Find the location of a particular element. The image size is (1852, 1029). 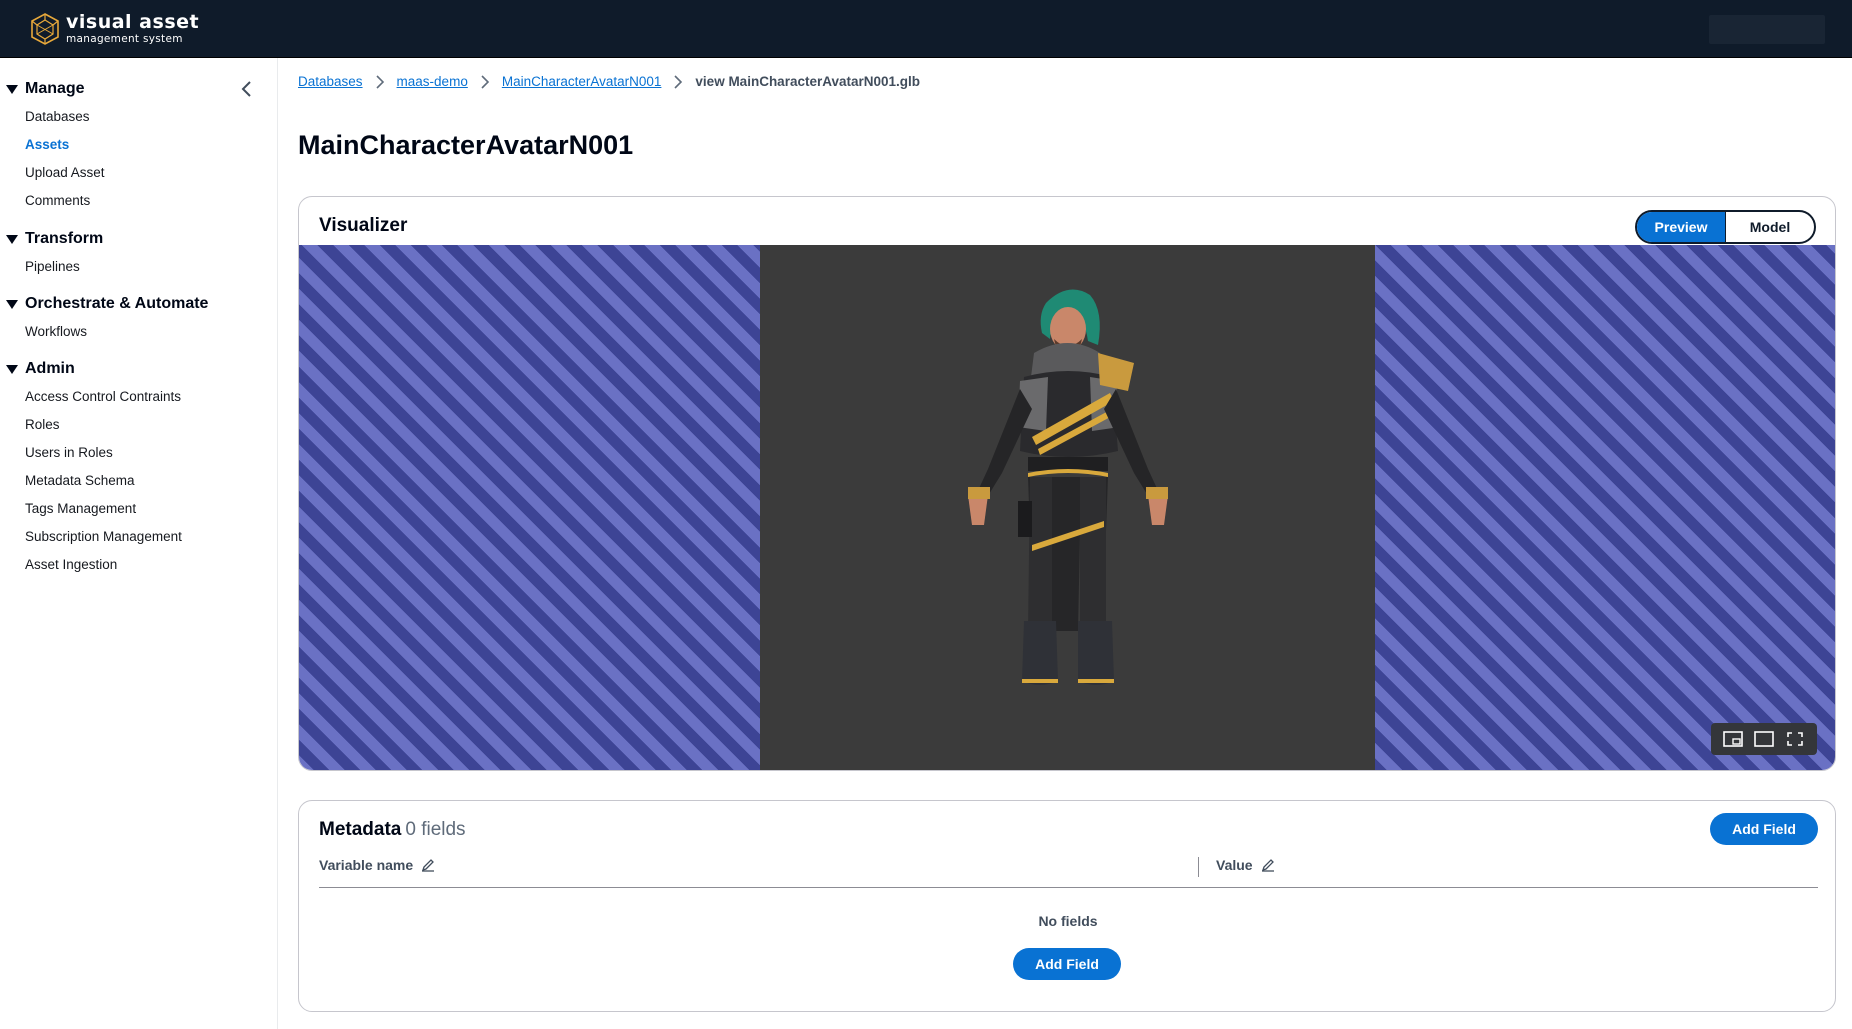

add-field-button: Add Field is located at coordinates (1764, 829).